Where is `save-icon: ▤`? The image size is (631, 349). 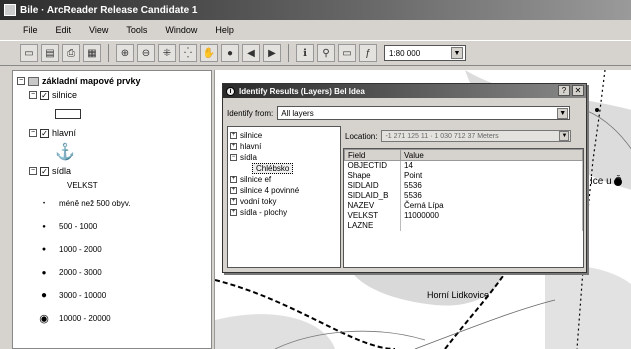
save-icon: ▤ is located at coordinates (50, 53).